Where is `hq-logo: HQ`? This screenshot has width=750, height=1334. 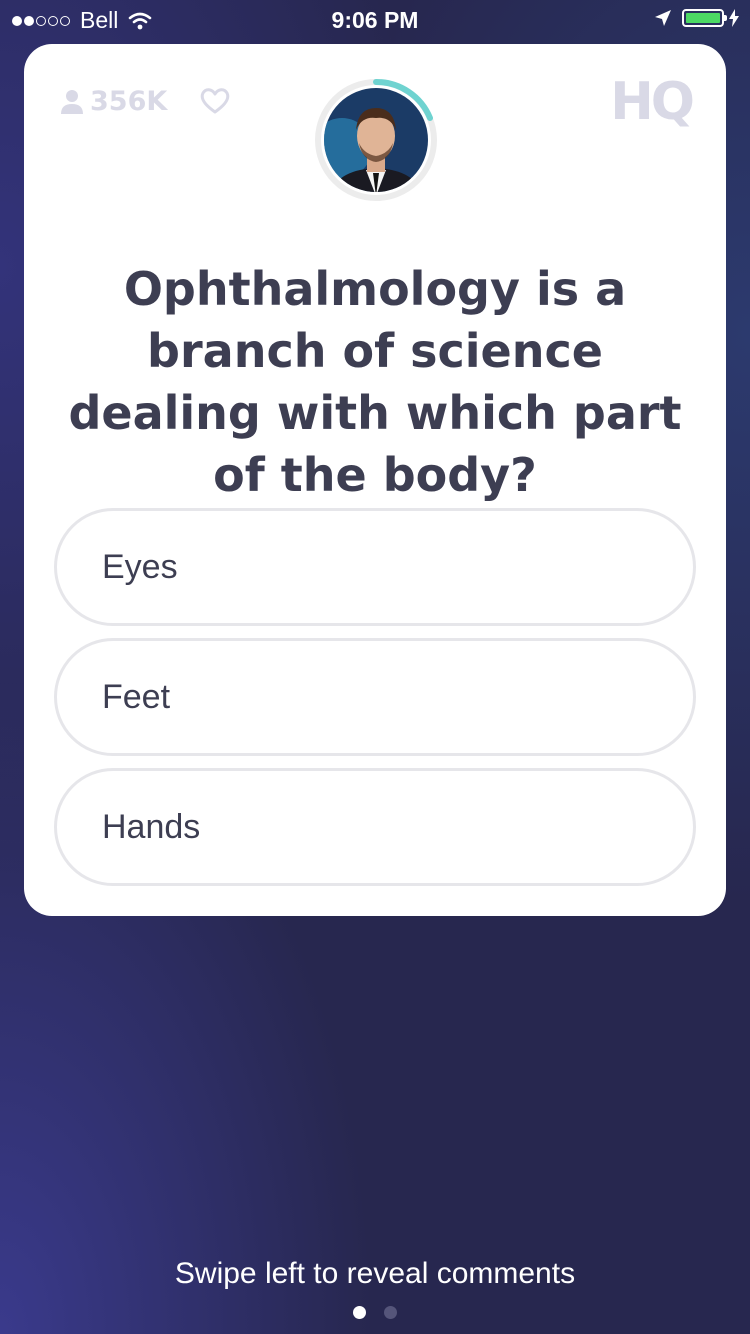
hq-logo: HQ is located at coordinates (652, 102).